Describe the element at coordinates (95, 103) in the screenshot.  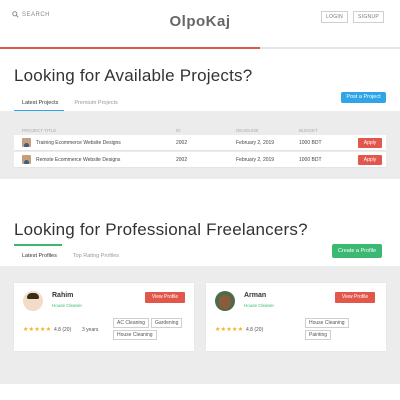
I see `tab-premium-projects: Premium Projects` at that location.